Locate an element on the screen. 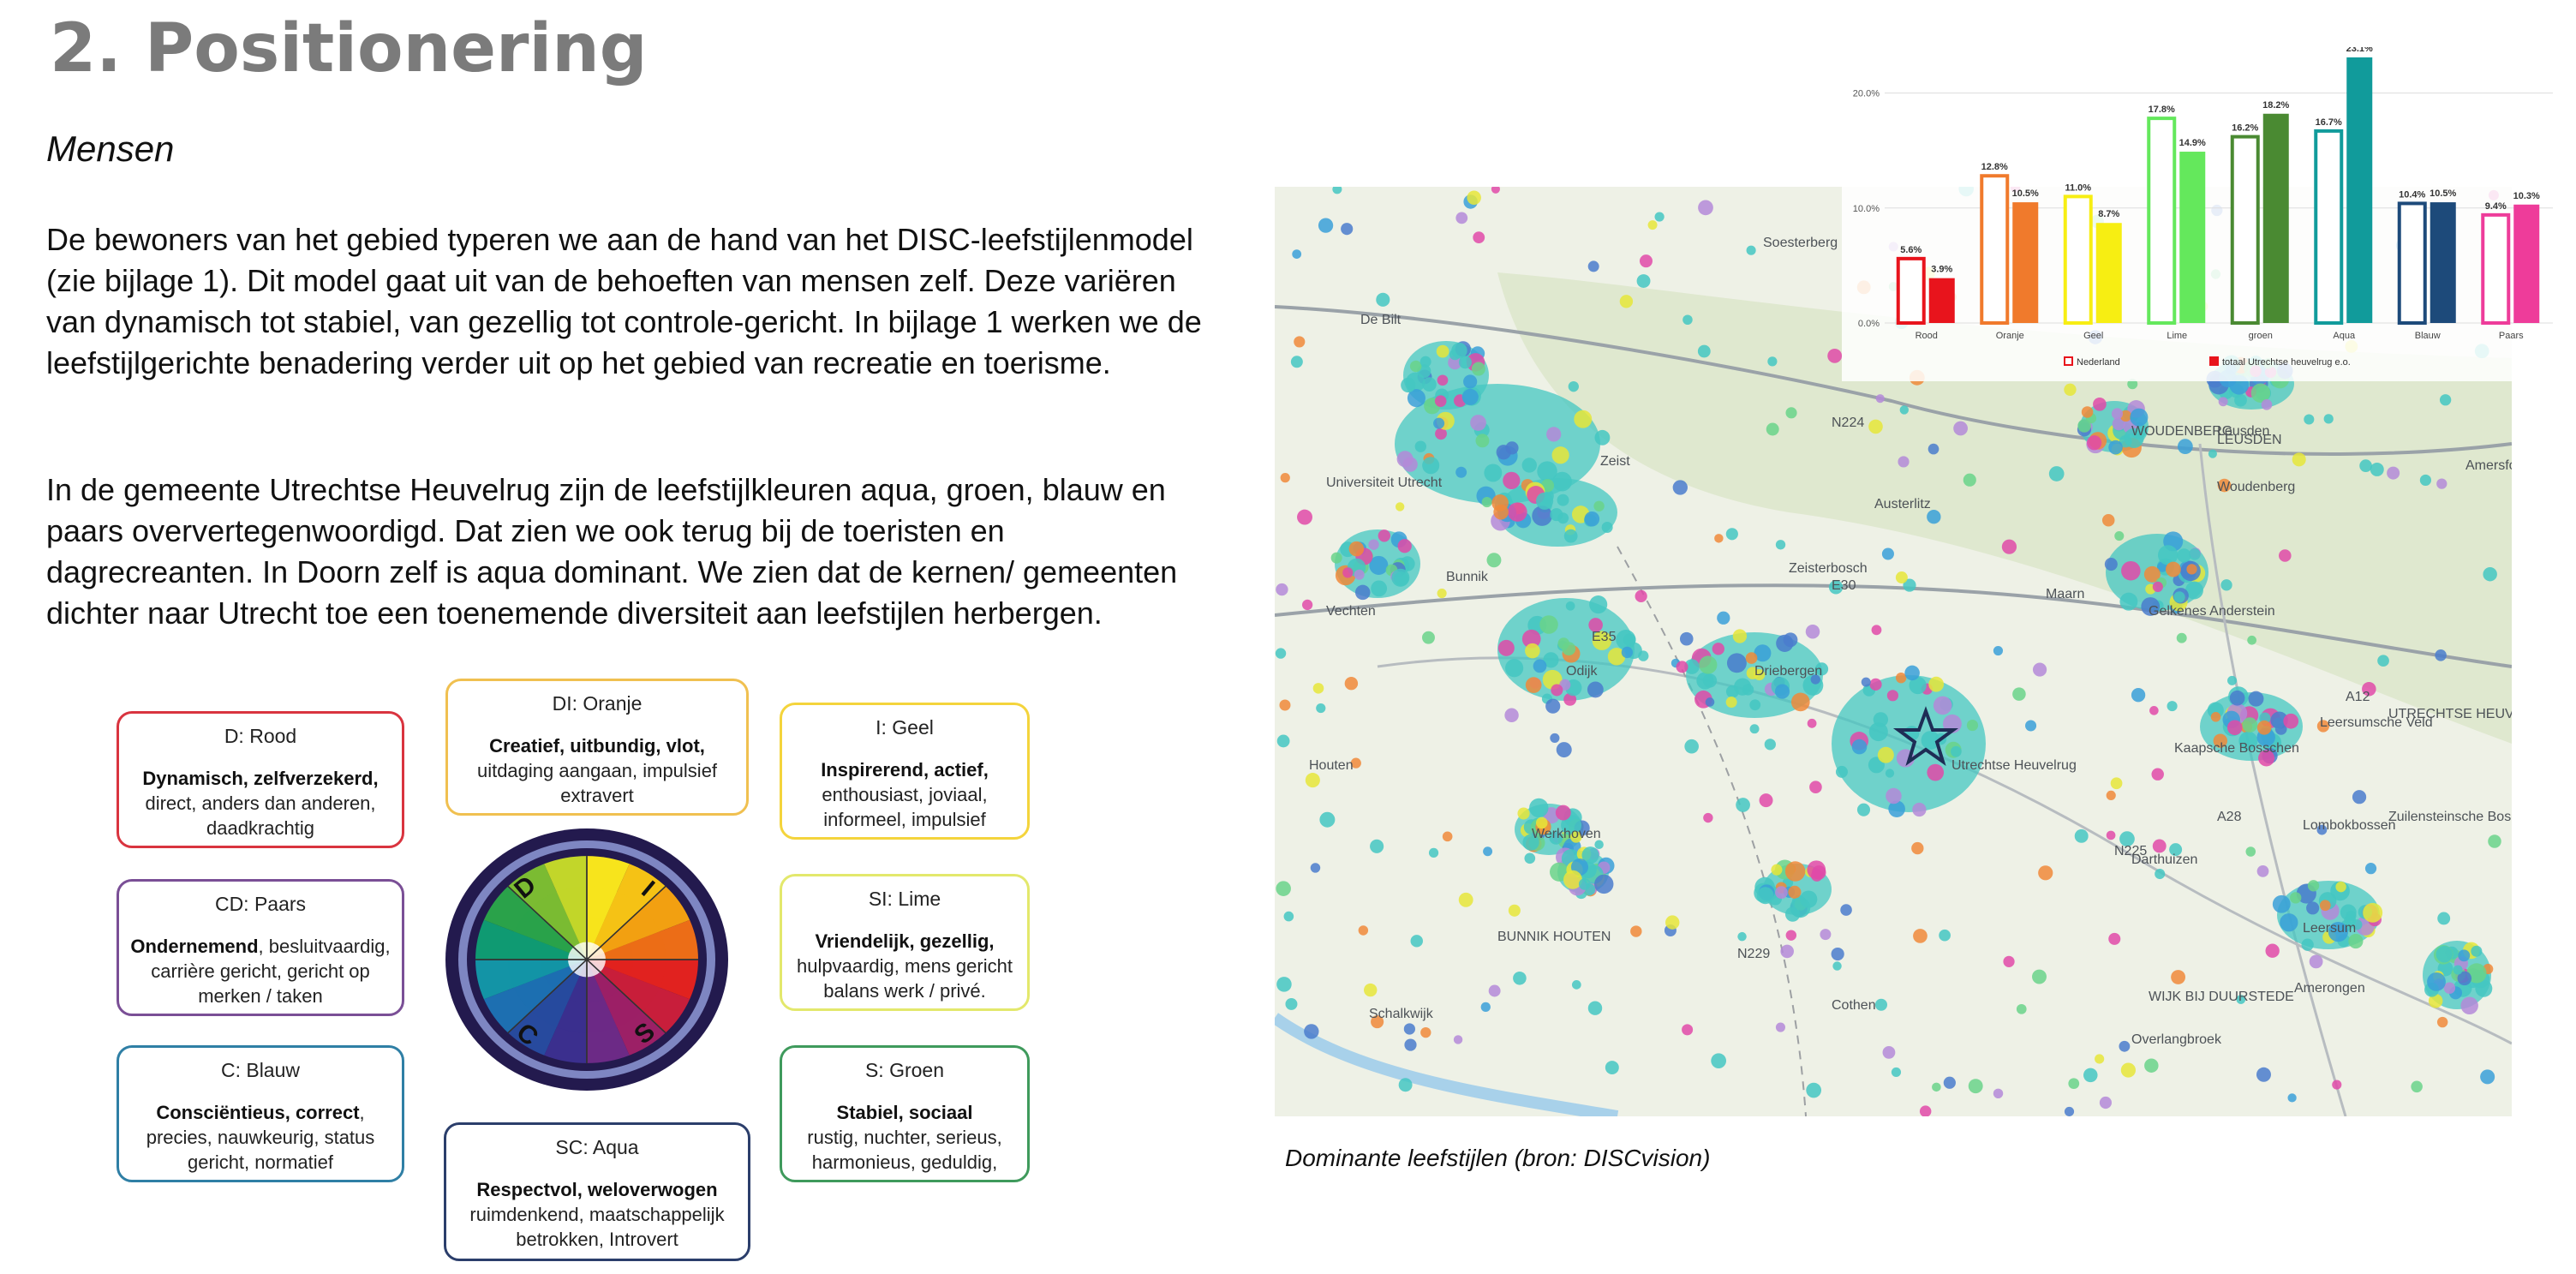 The height and width of the screenshot is (1274, 2576). card-bold: Vriendelijk, gezellig, is located at coordinates (905, 941).